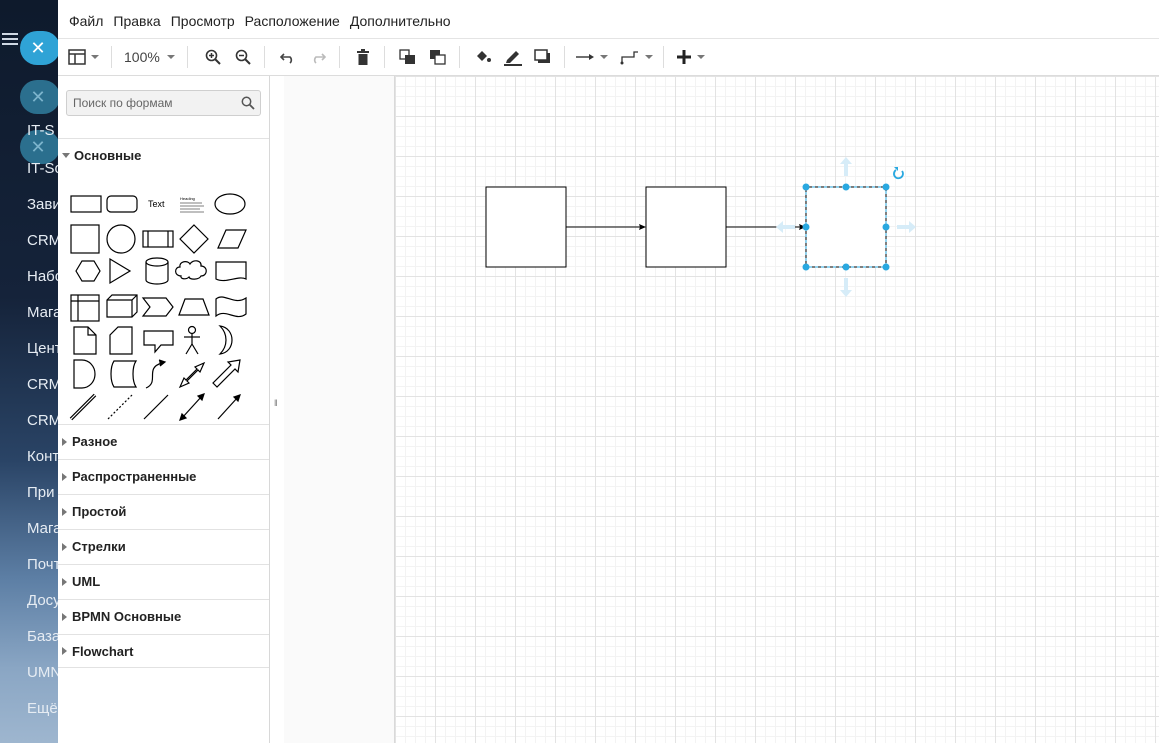 This screenshot has width=1159, height=743. What do you see at coordinates (42, 636) in the screenshot?
I see `background-app-item: База` at bounding box center [42, 636].